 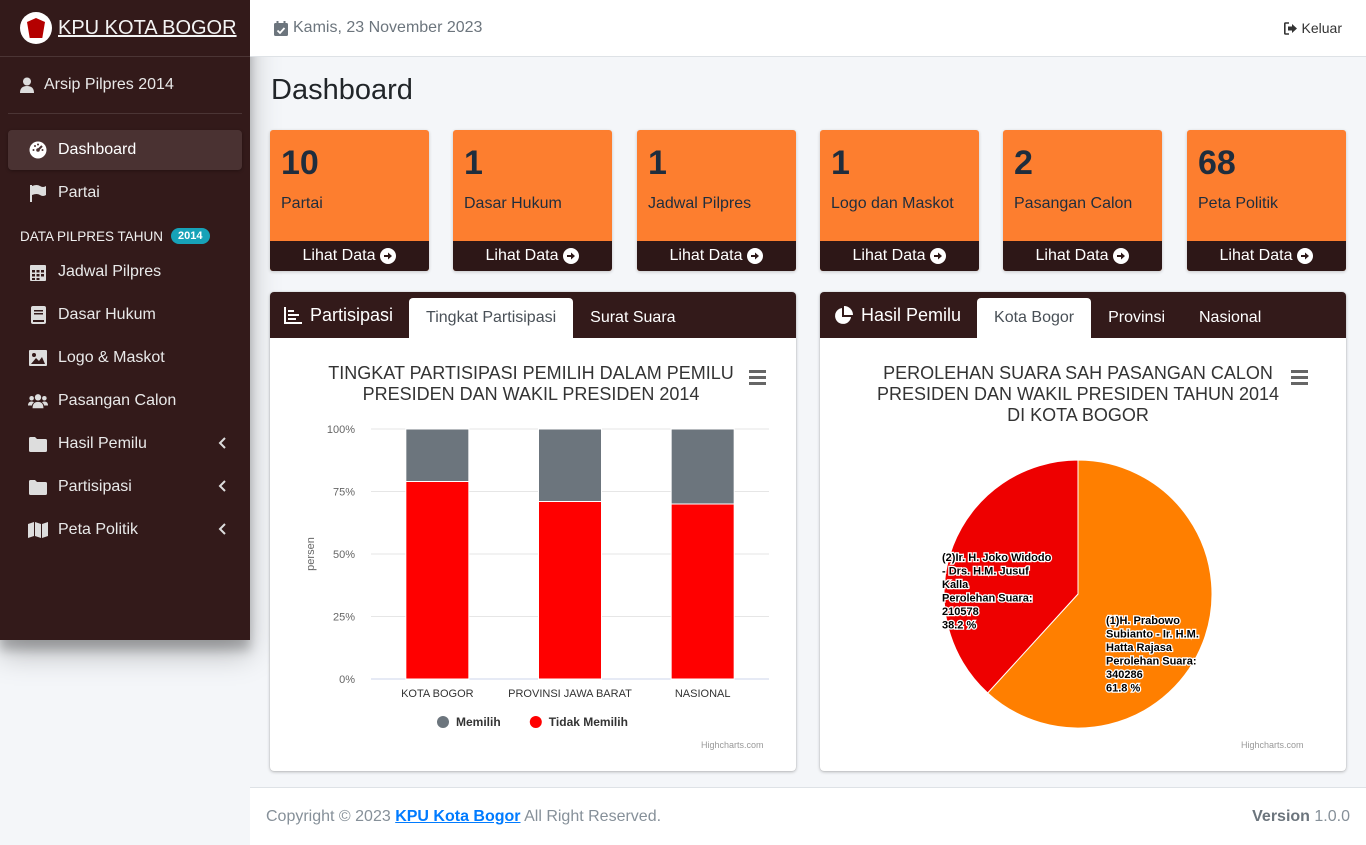 I want to click on stat-box-partai: 10 Partai Lihat Data, so click(x=349, y=200).